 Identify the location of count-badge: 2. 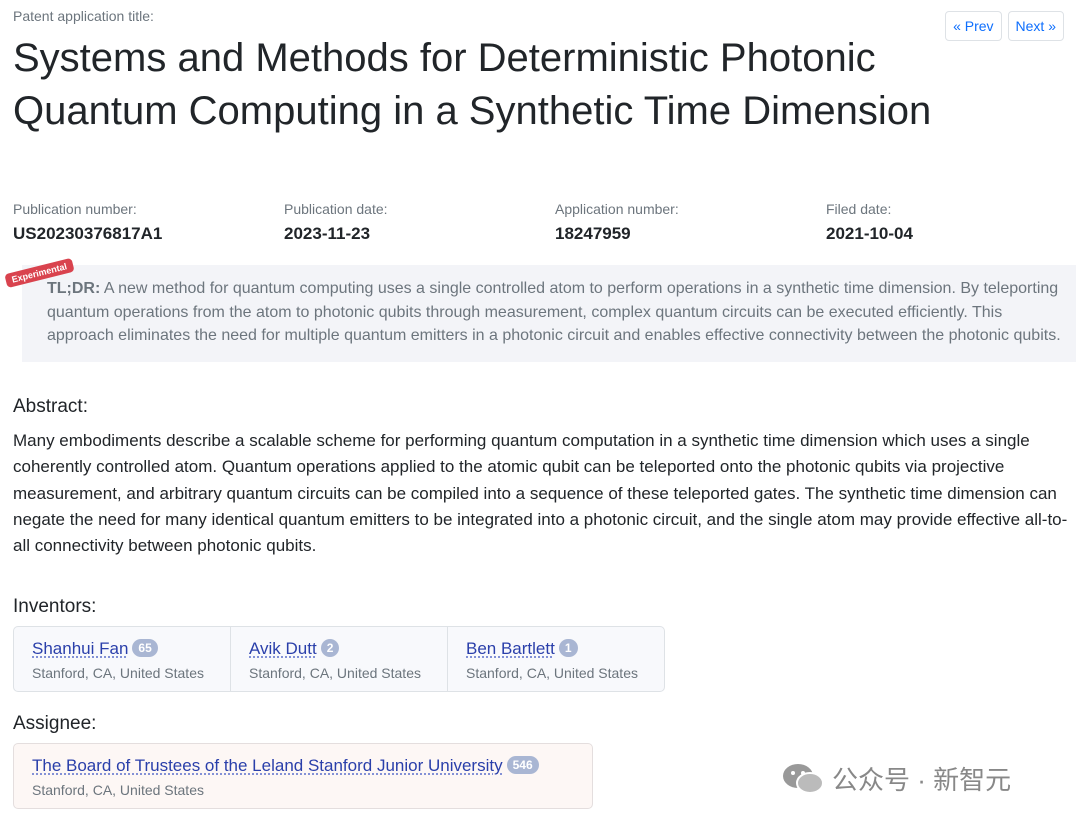
(330, 648).